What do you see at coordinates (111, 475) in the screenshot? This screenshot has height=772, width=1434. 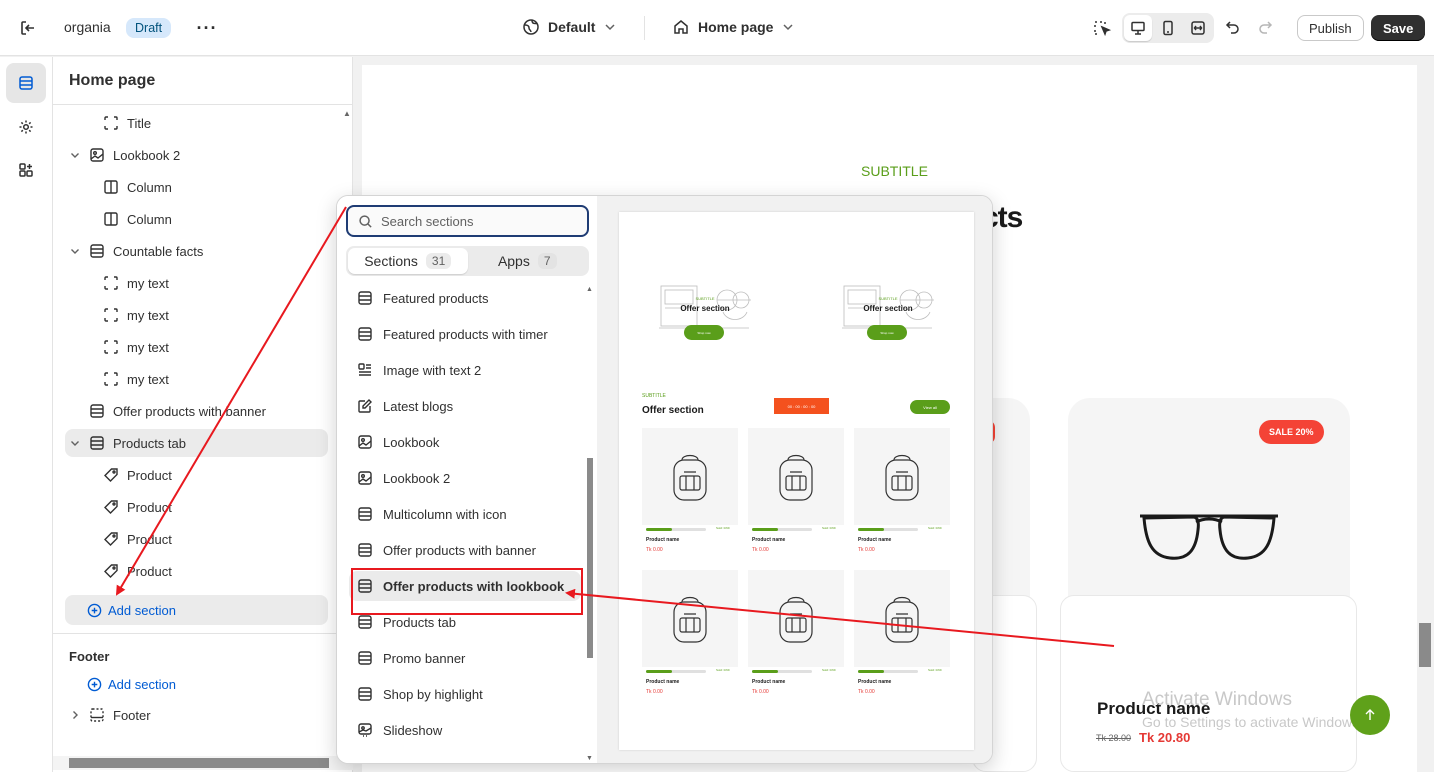 I see `tag-icon` at bounding box center [111, 475].